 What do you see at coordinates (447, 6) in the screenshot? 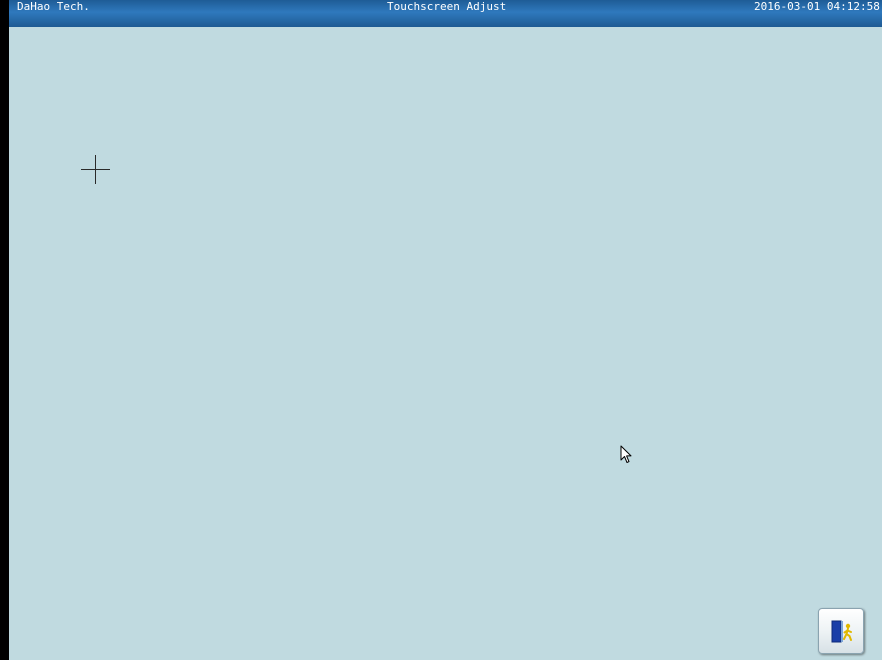
I see `page-title: Touchscreen Adjust` at bounding box center [447, 6].